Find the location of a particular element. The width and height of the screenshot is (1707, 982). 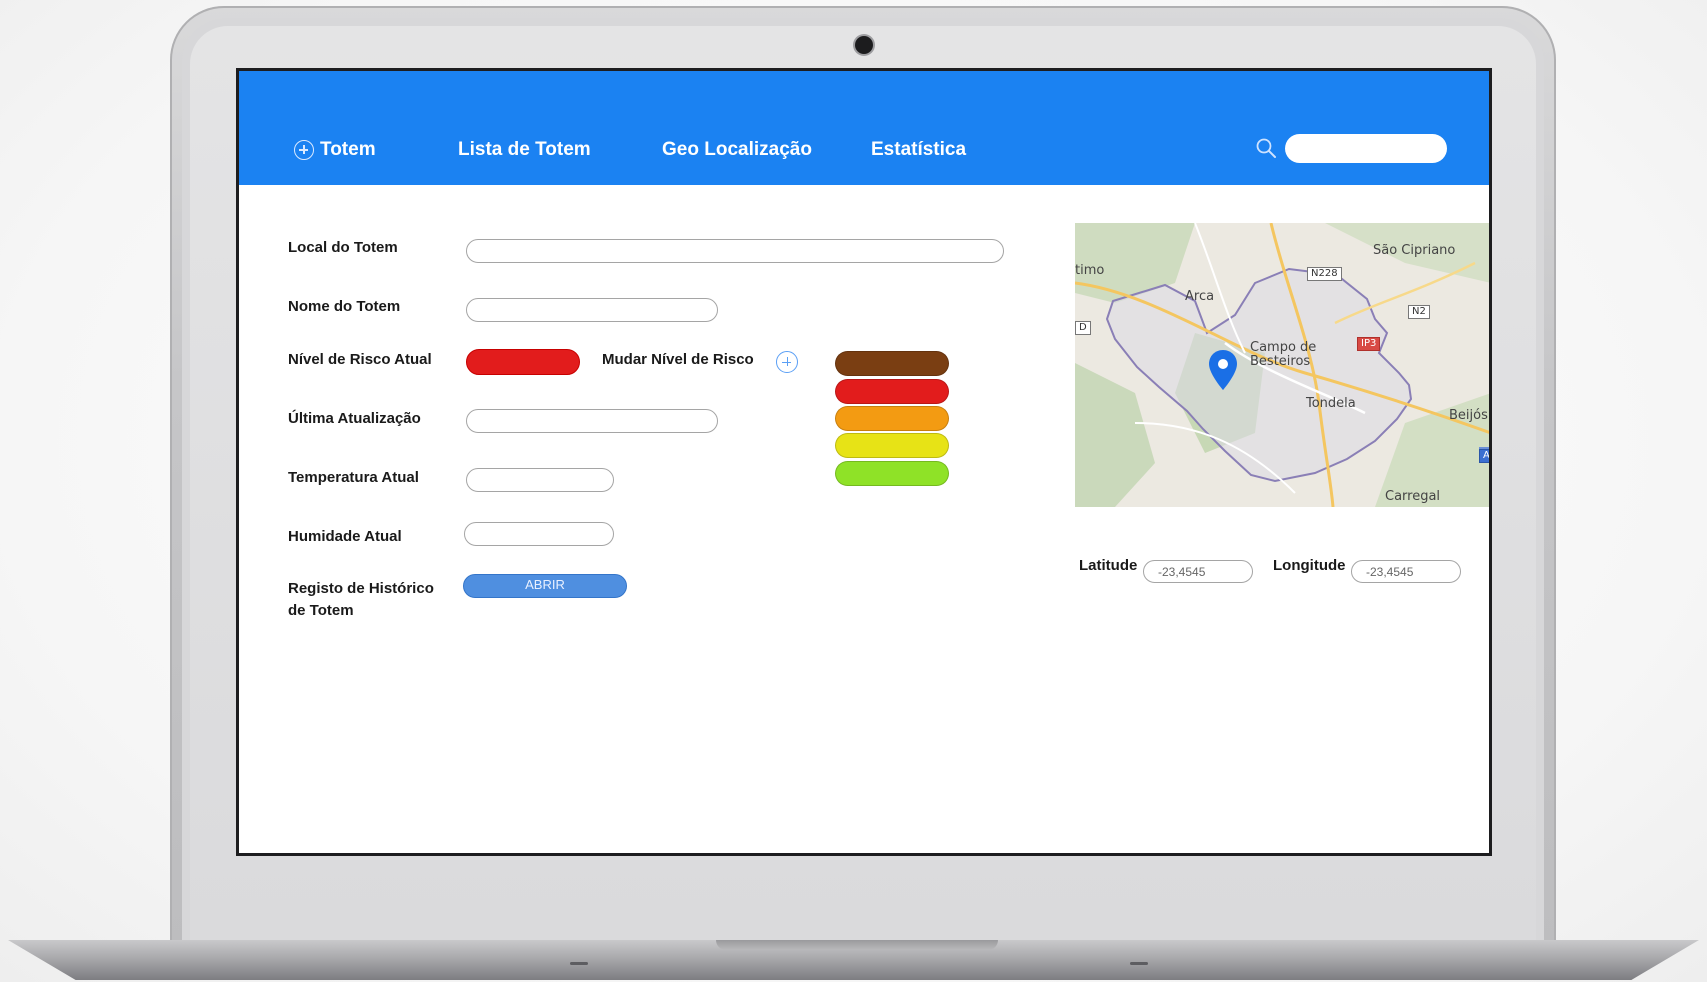

ultima-label: Última Atualização is located at coordinates (354, 418).